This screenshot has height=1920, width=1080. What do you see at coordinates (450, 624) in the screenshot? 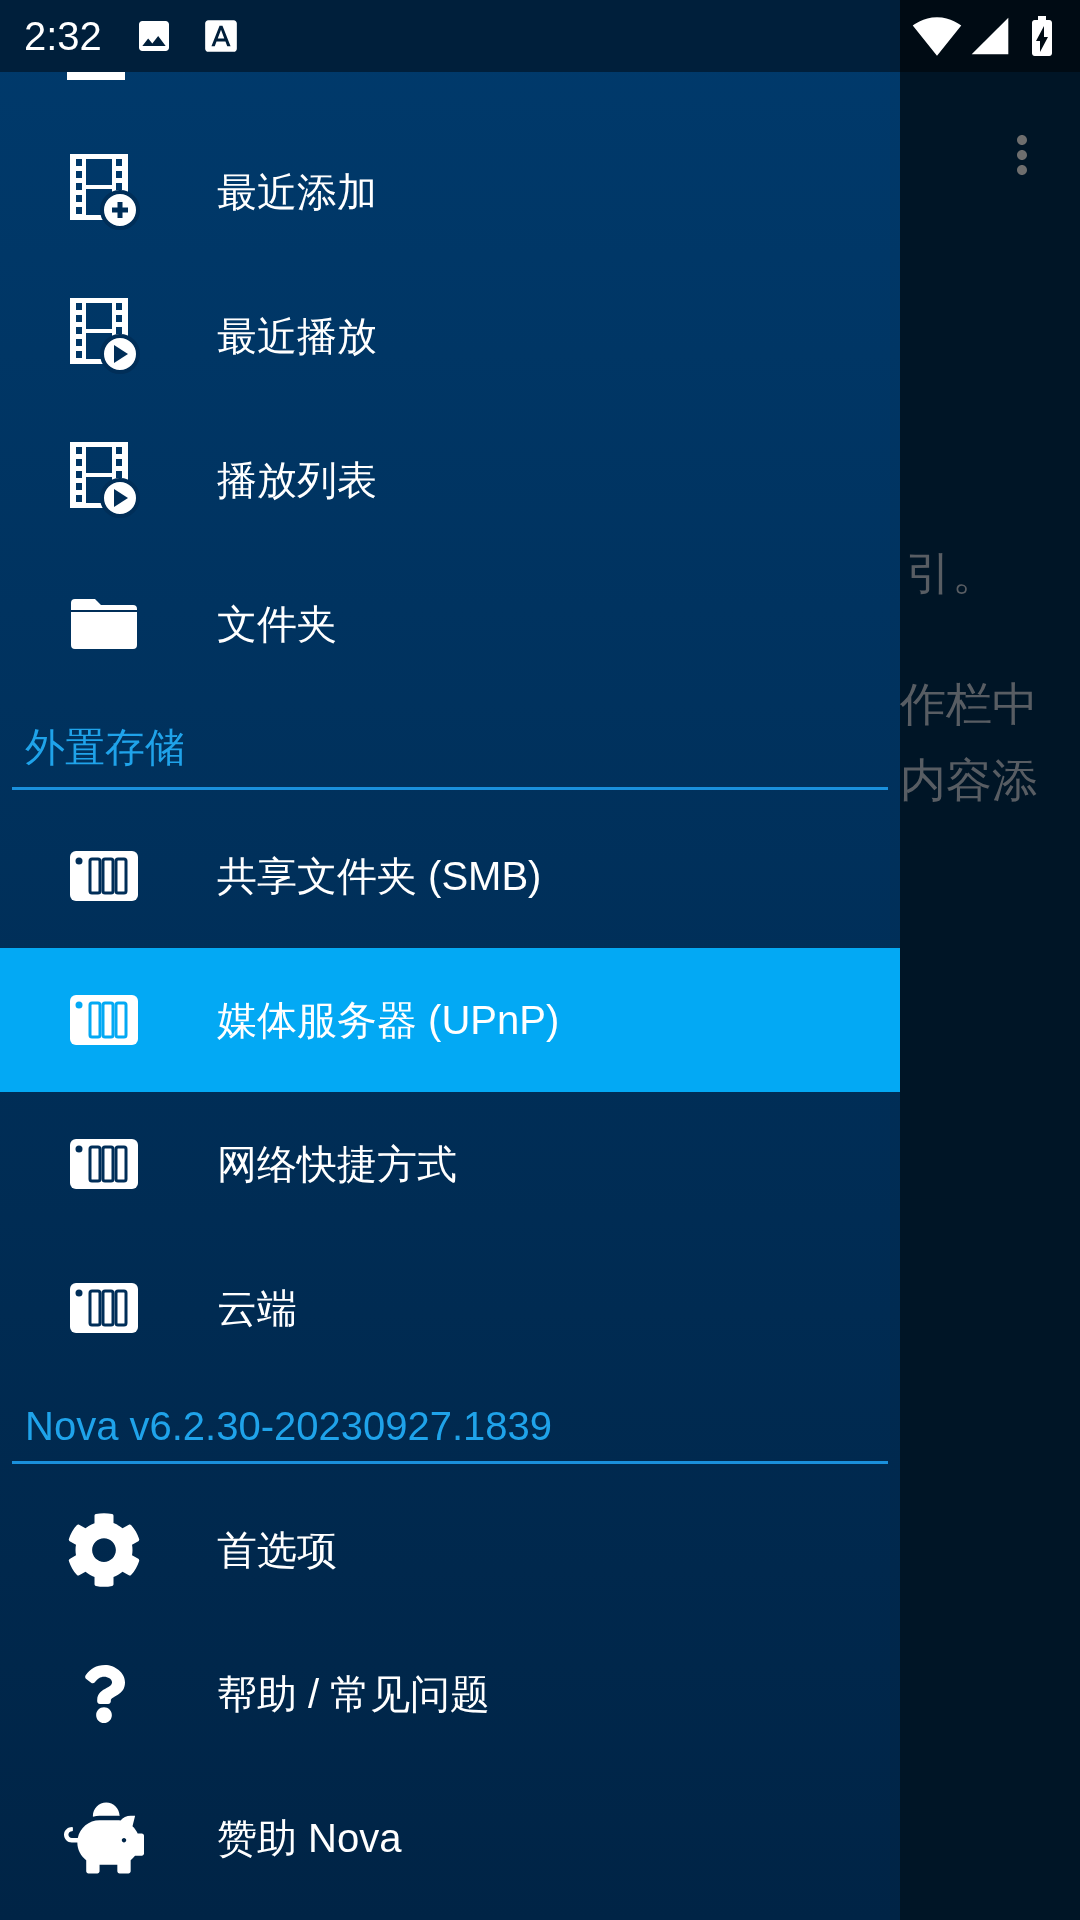
I see `drawer-item: 文件夹` at bounding box center [450, 624].